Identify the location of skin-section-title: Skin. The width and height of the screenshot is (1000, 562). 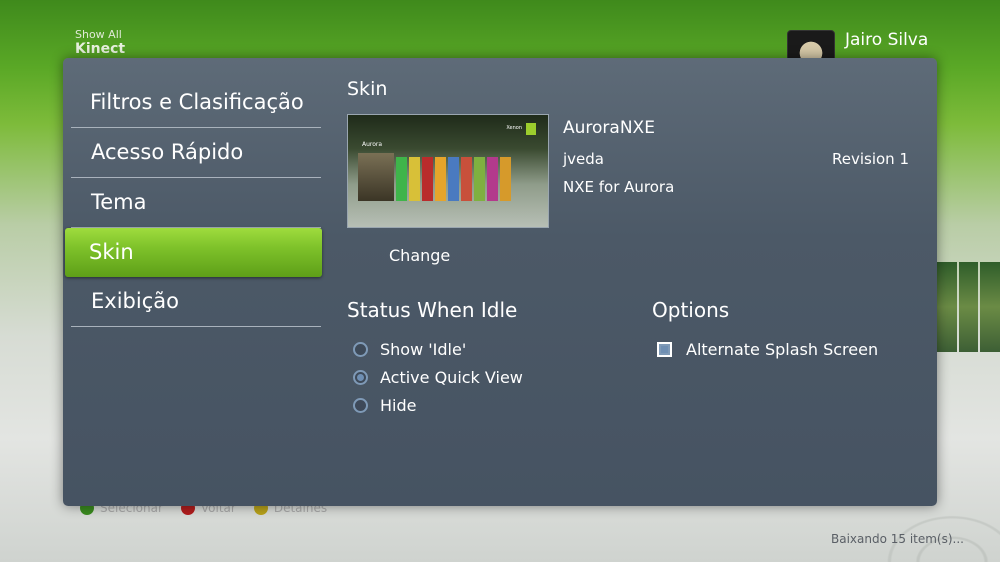
(367, 89).